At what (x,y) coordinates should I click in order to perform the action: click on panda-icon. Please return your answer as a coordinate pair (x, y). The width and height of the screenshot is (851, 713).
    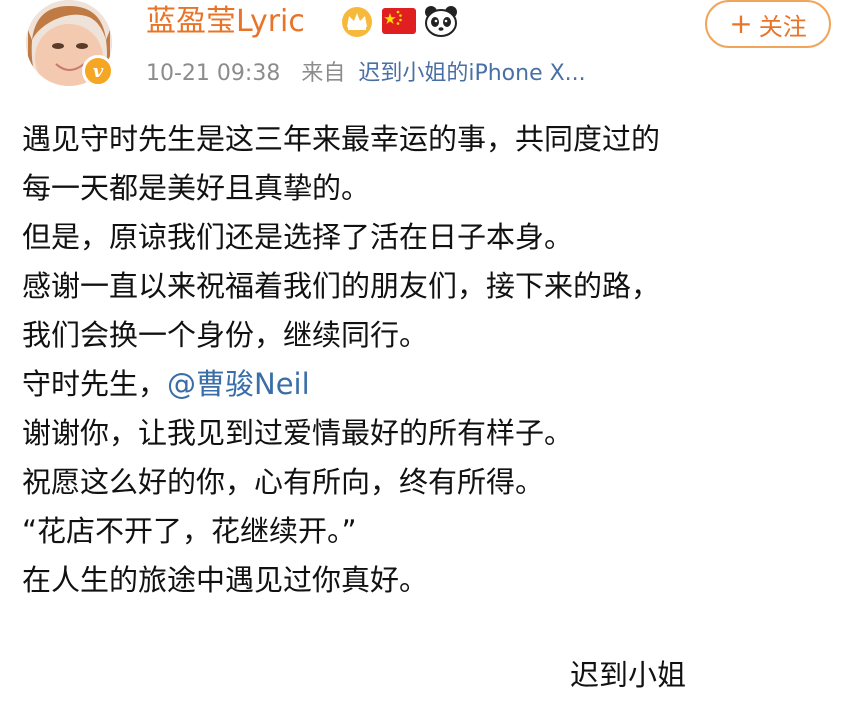
    Looking at the image, I should click on (441, 21).